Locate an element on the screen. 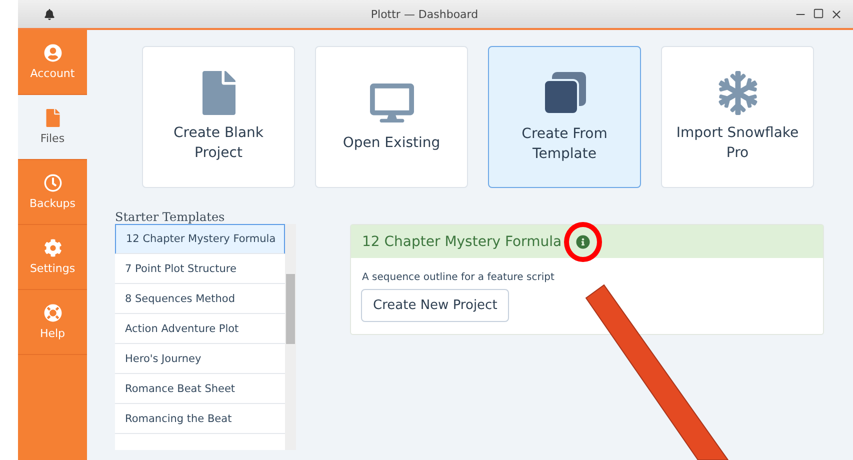  action-card: Create From Template is located at coordinates (564, 117).